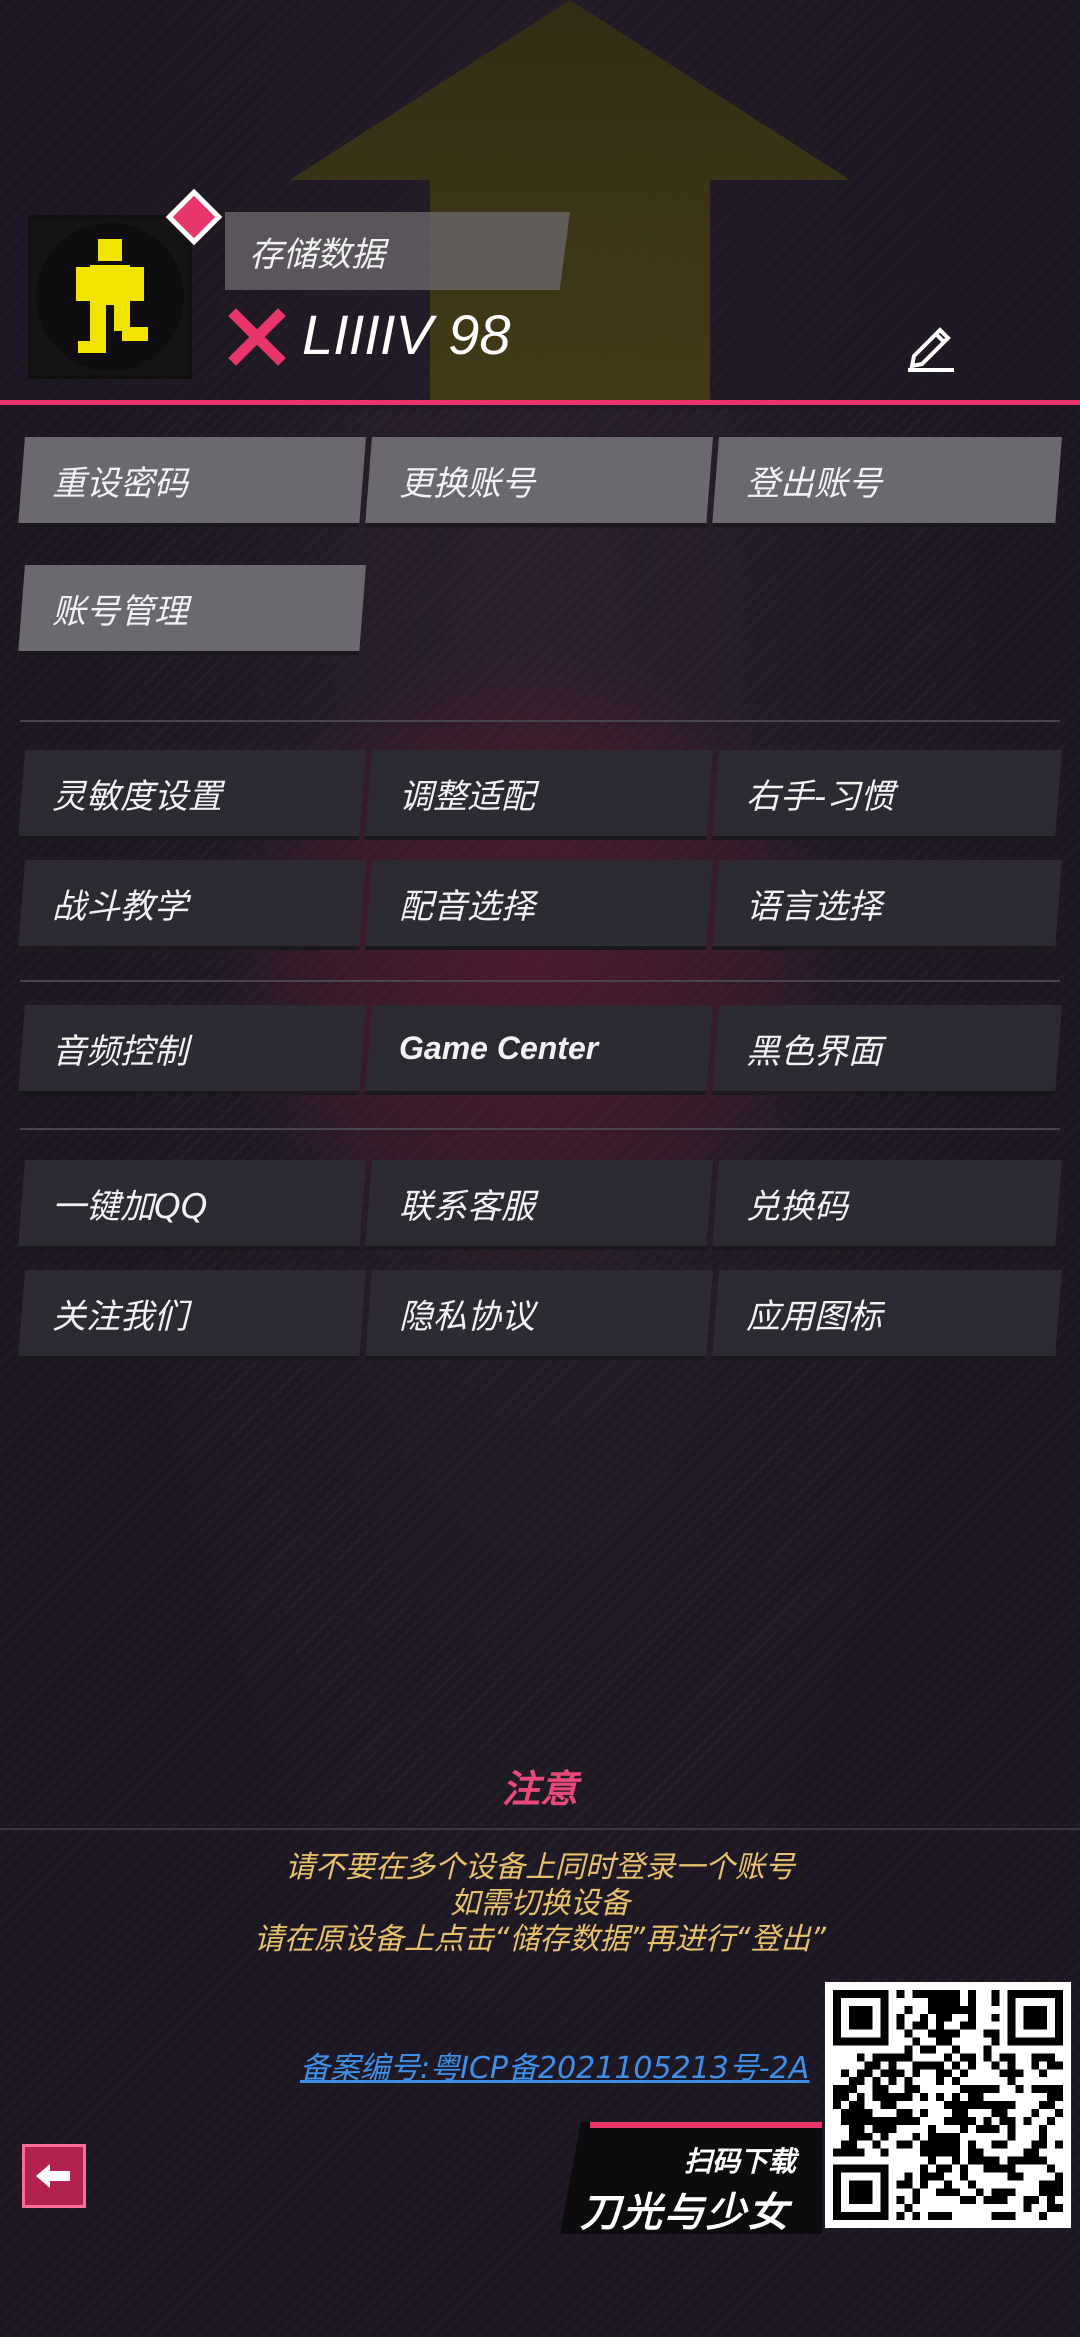 This screenshot has width=1080, height=2337. Describe the element at coordinates (814, 906) in the screenshot. I see `button-label: 语言选择` at that location.